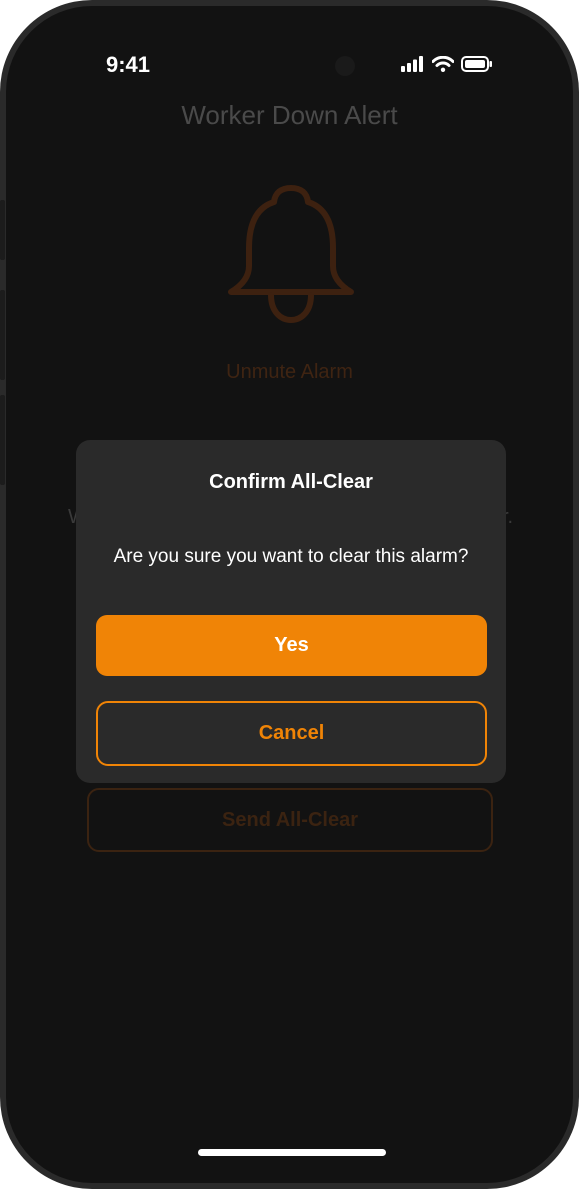  What do you see at coordinates (292, 1152) in the screenshot?
I see `home-indicator` at bounding box center [292, 1152].